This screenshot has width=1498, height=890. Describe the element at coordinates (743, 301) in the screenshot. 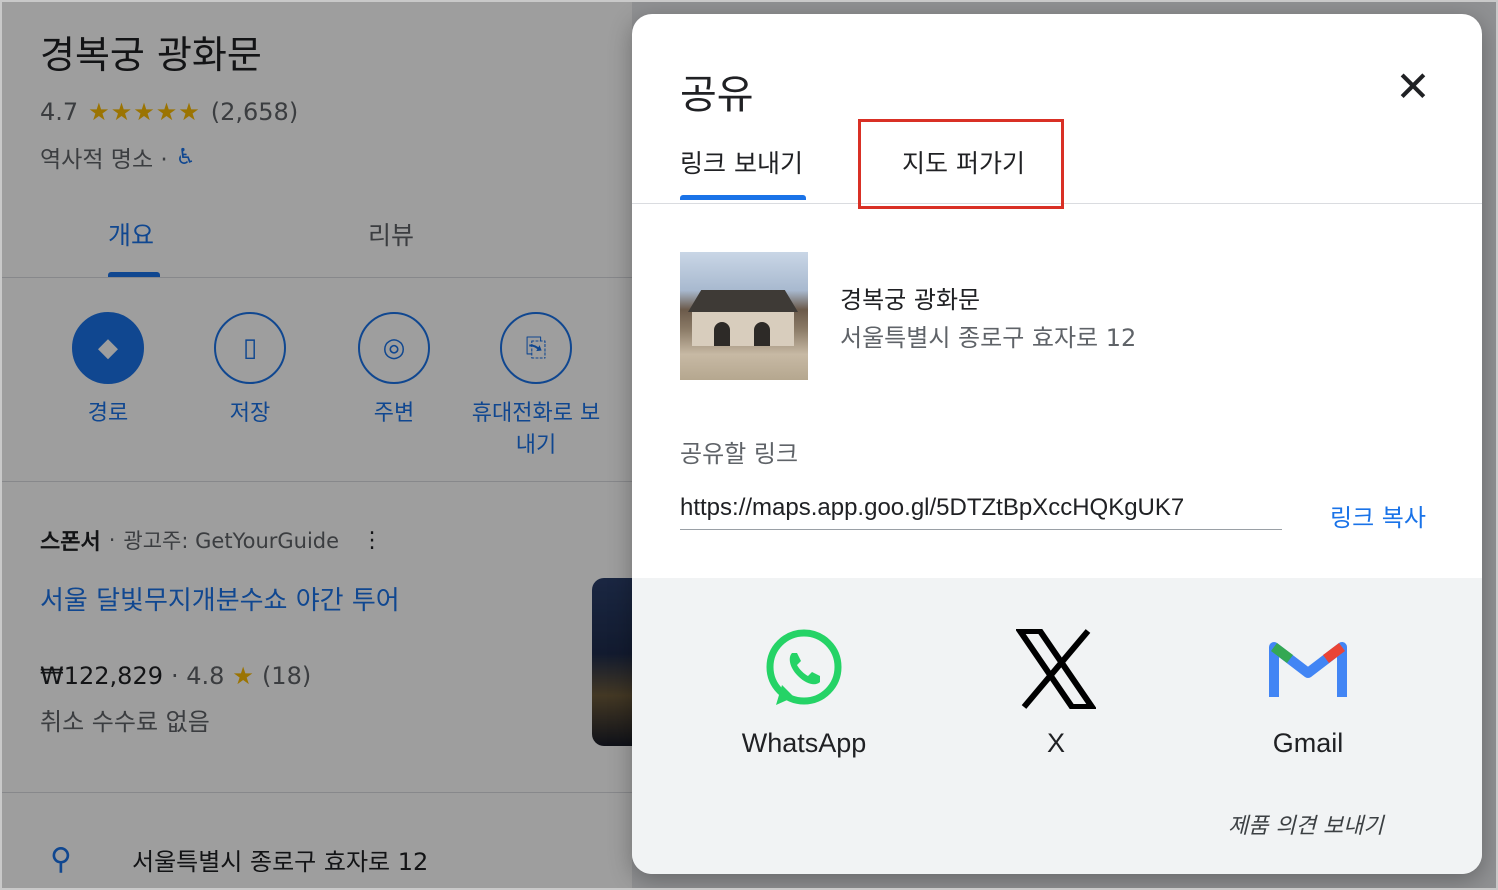

I see `thumbnail-roof` at that location.